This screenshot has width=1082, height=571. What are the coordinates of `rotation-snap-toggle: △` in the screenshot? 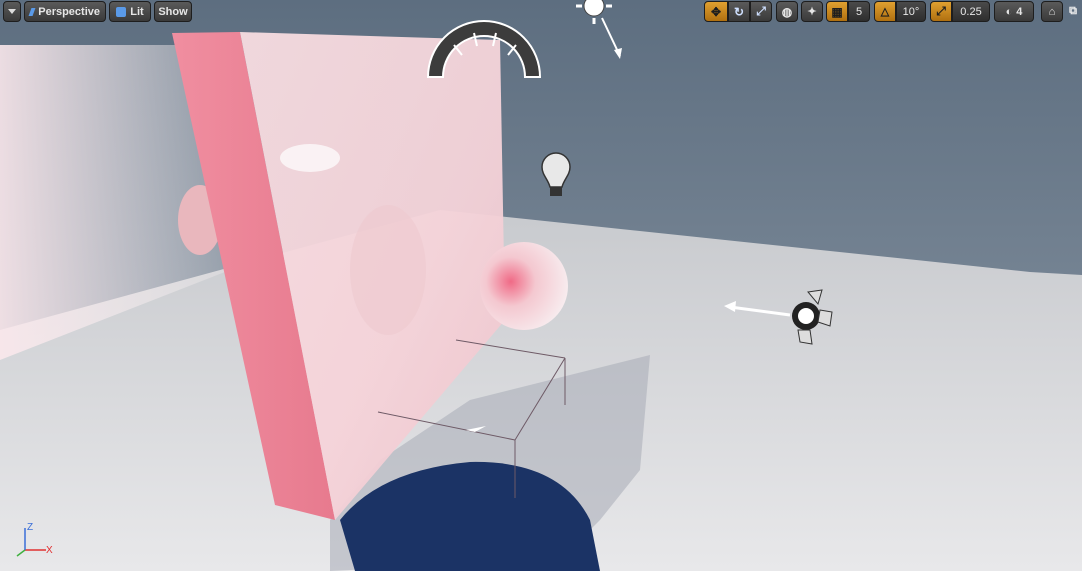 It's located at (885, 11).